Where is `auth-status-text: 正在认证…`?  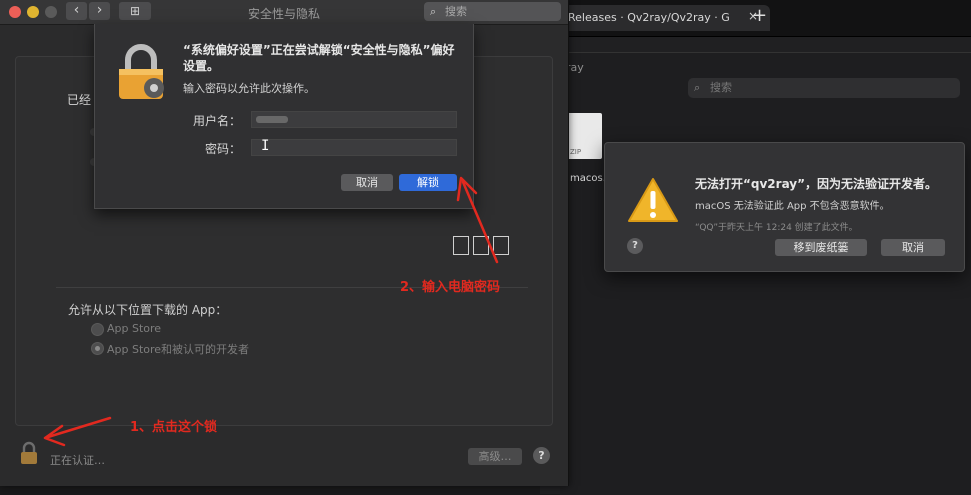
auth-status-text: 正在认证… is located at coordinates (77, 460).